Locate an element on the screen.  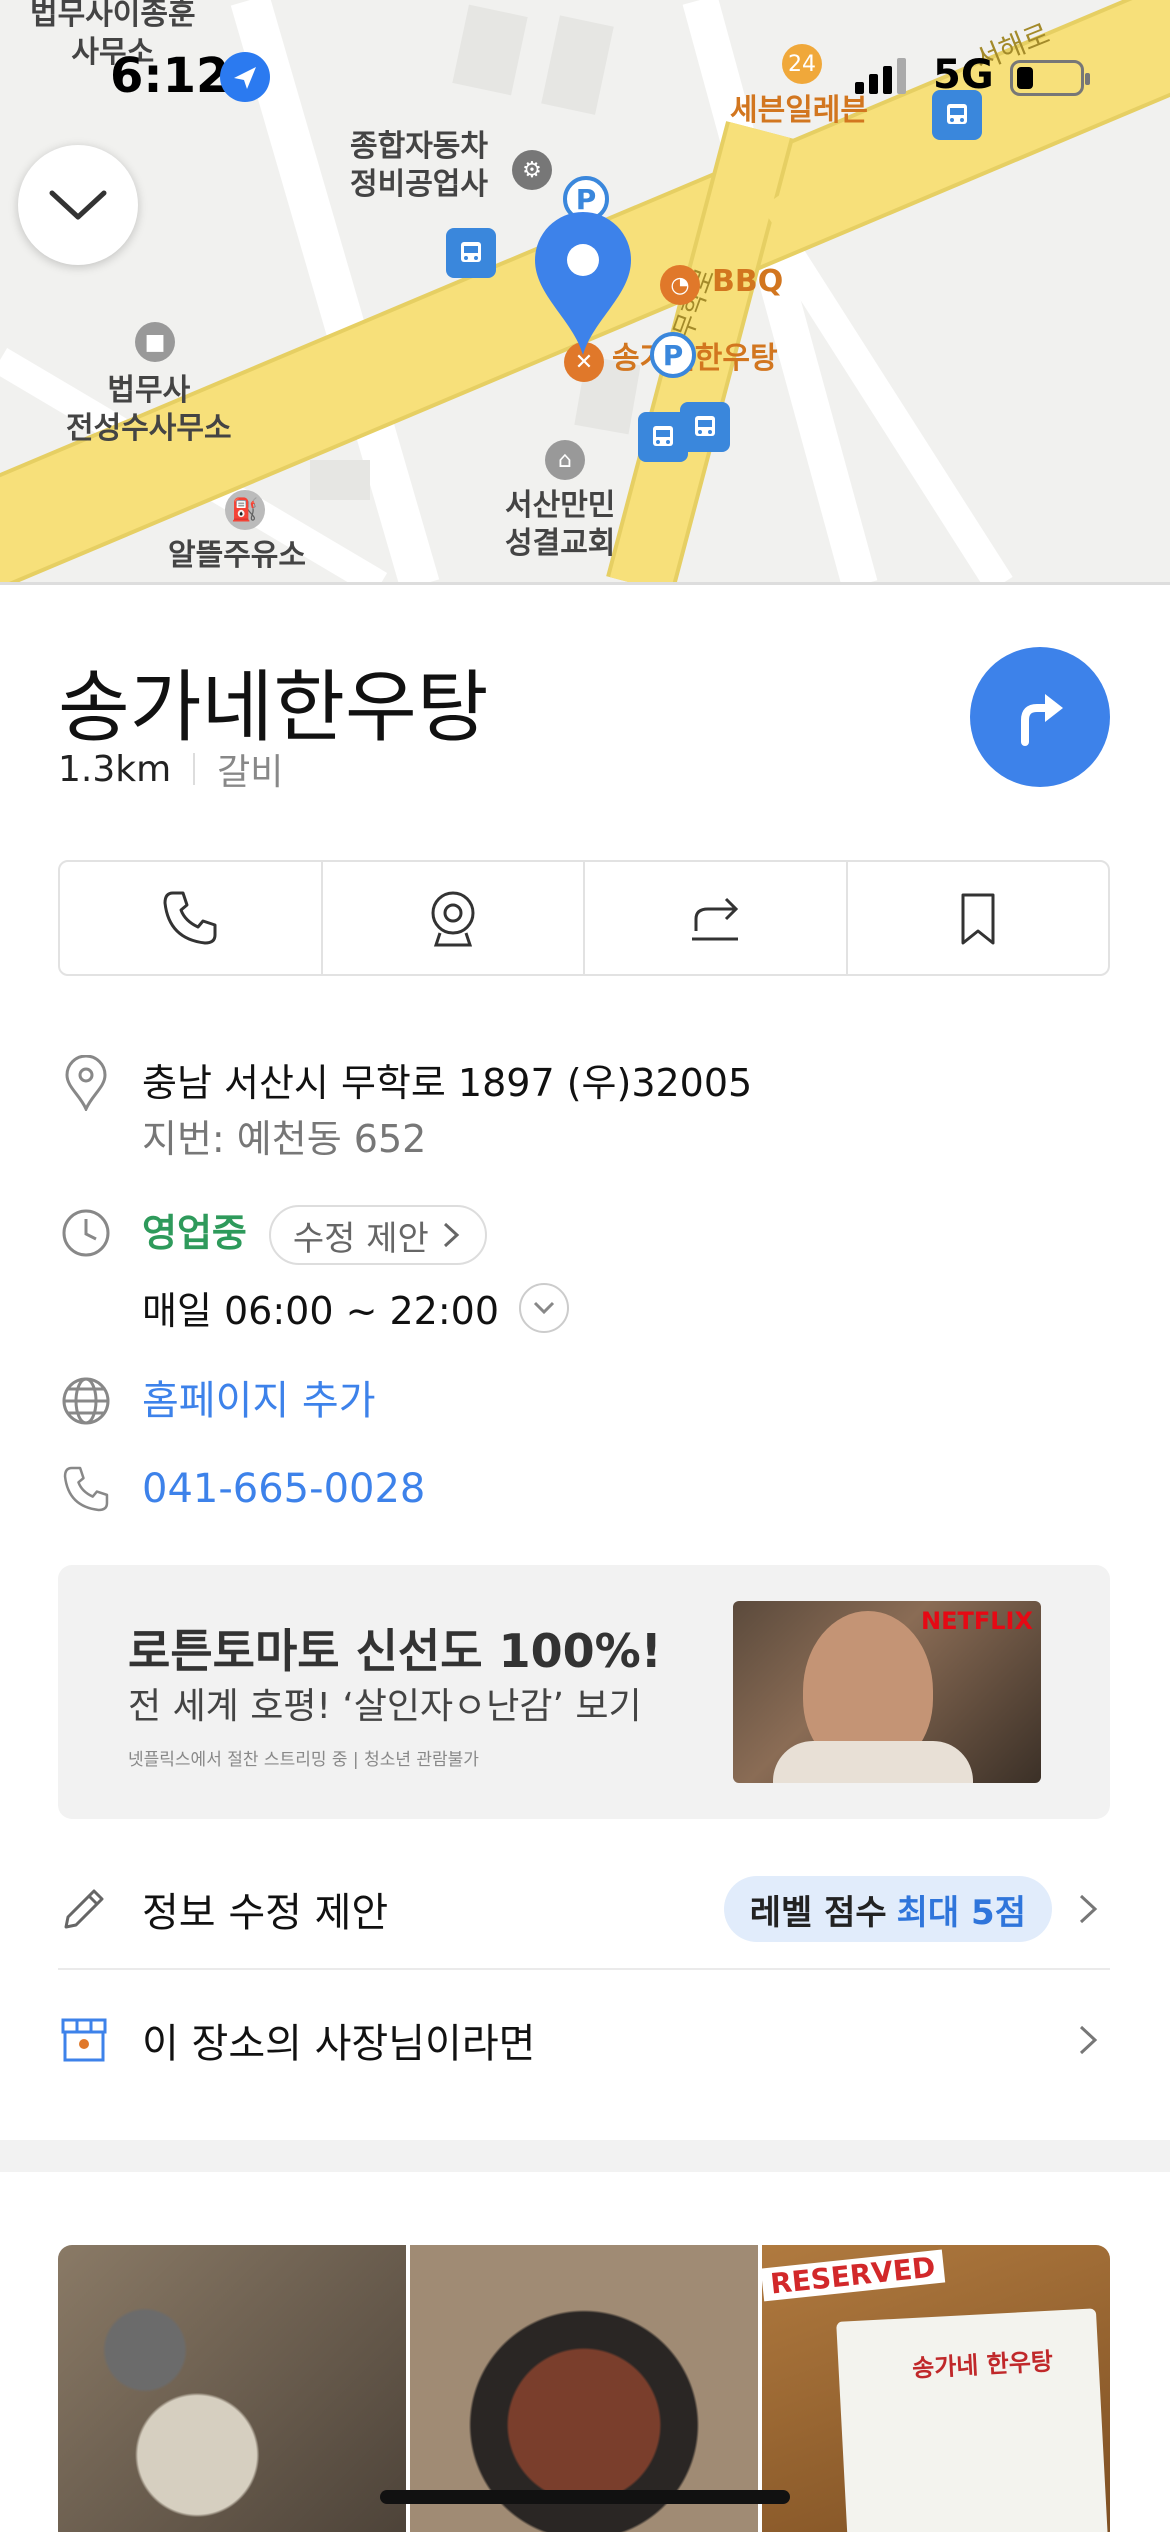
add-homepage-link: 홈페이지 추가 is located at coordinates (259, 1401).